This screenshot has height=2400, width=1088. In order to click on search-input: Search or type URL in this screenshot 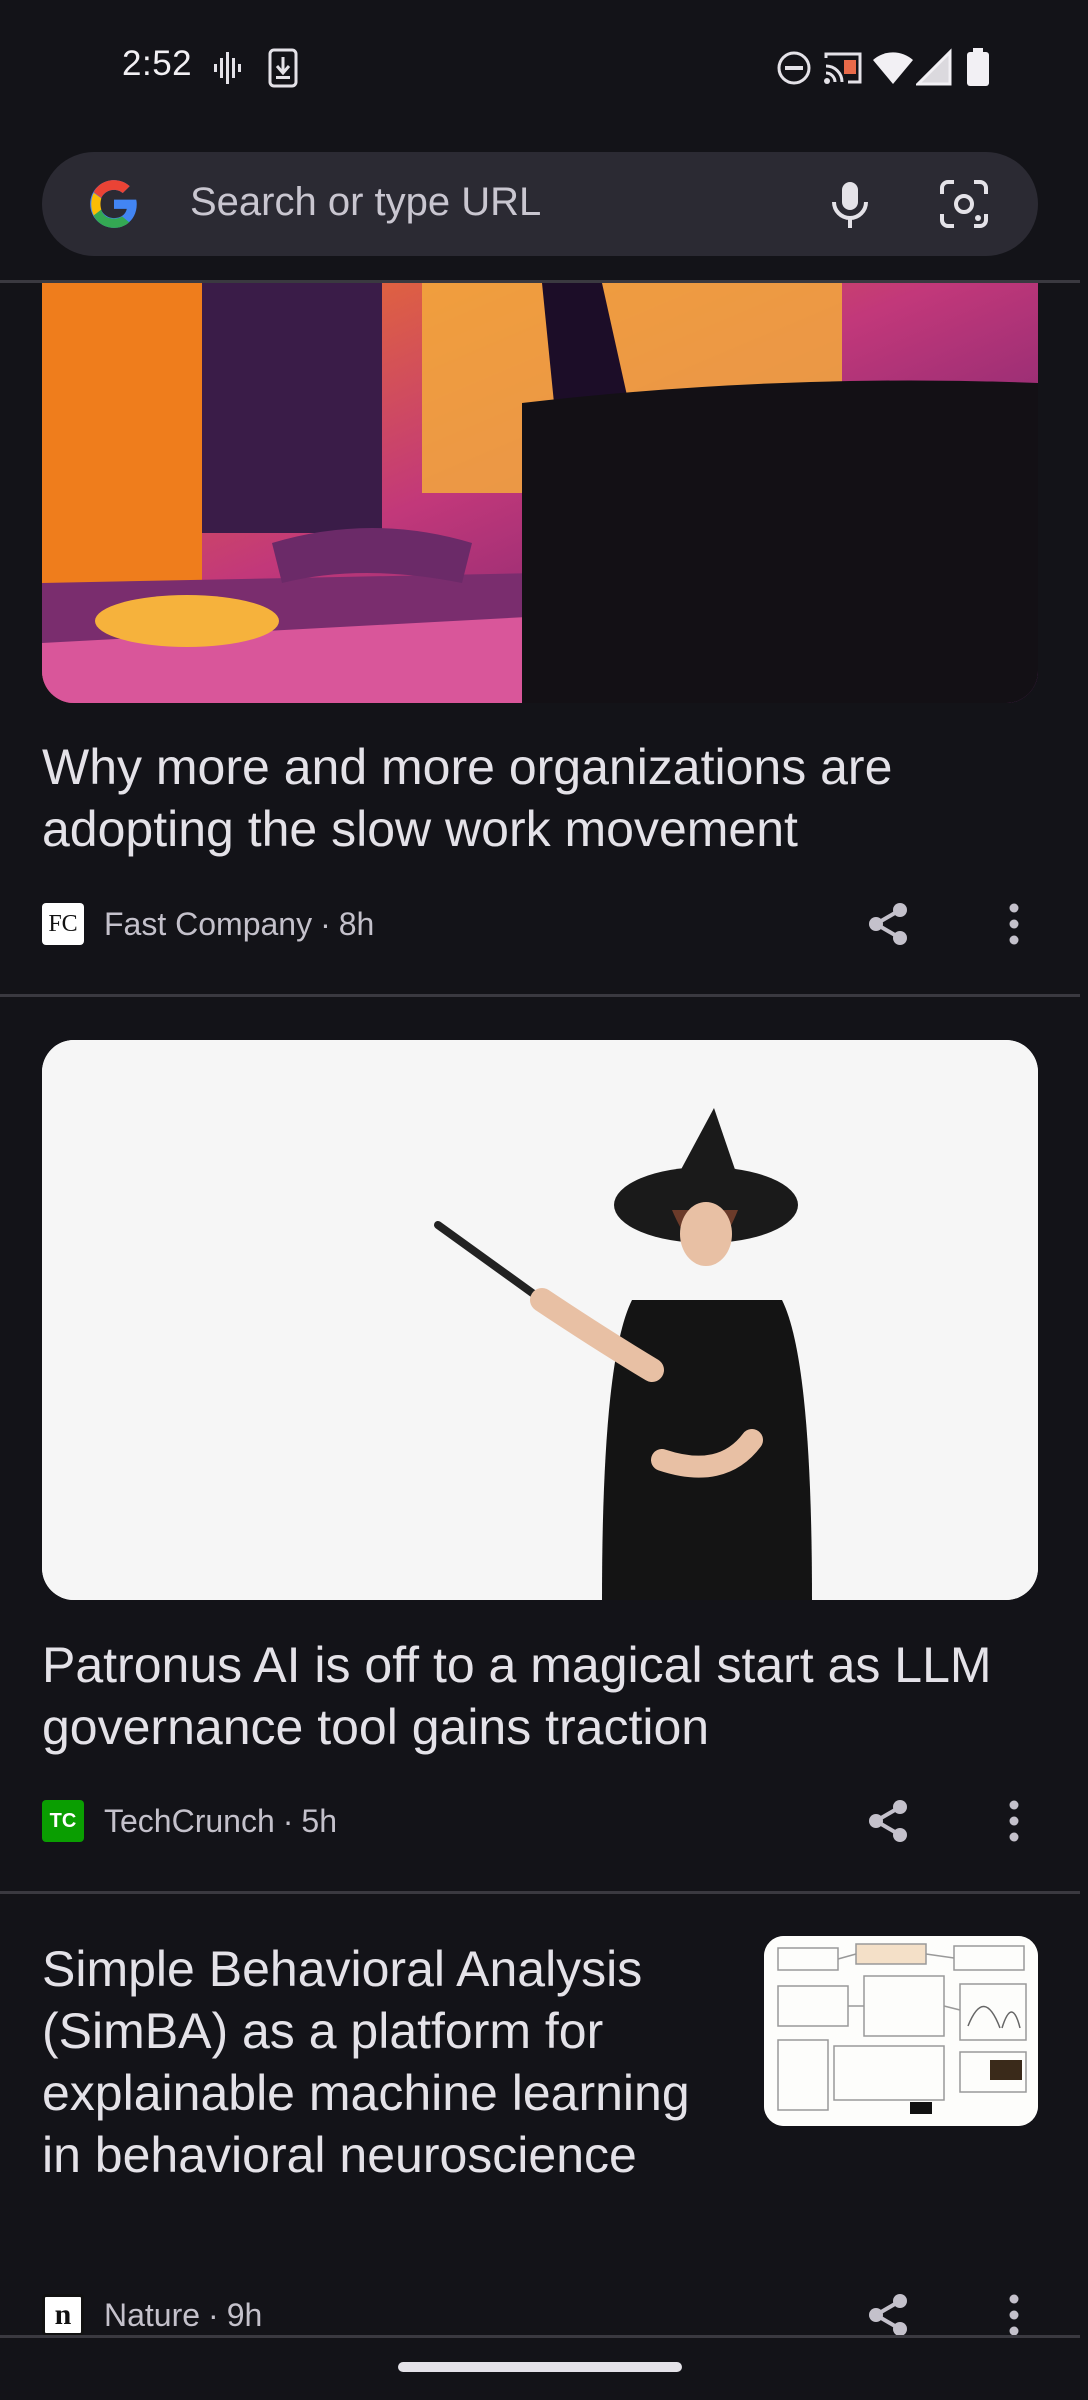, I will do `click(365, 202)`.